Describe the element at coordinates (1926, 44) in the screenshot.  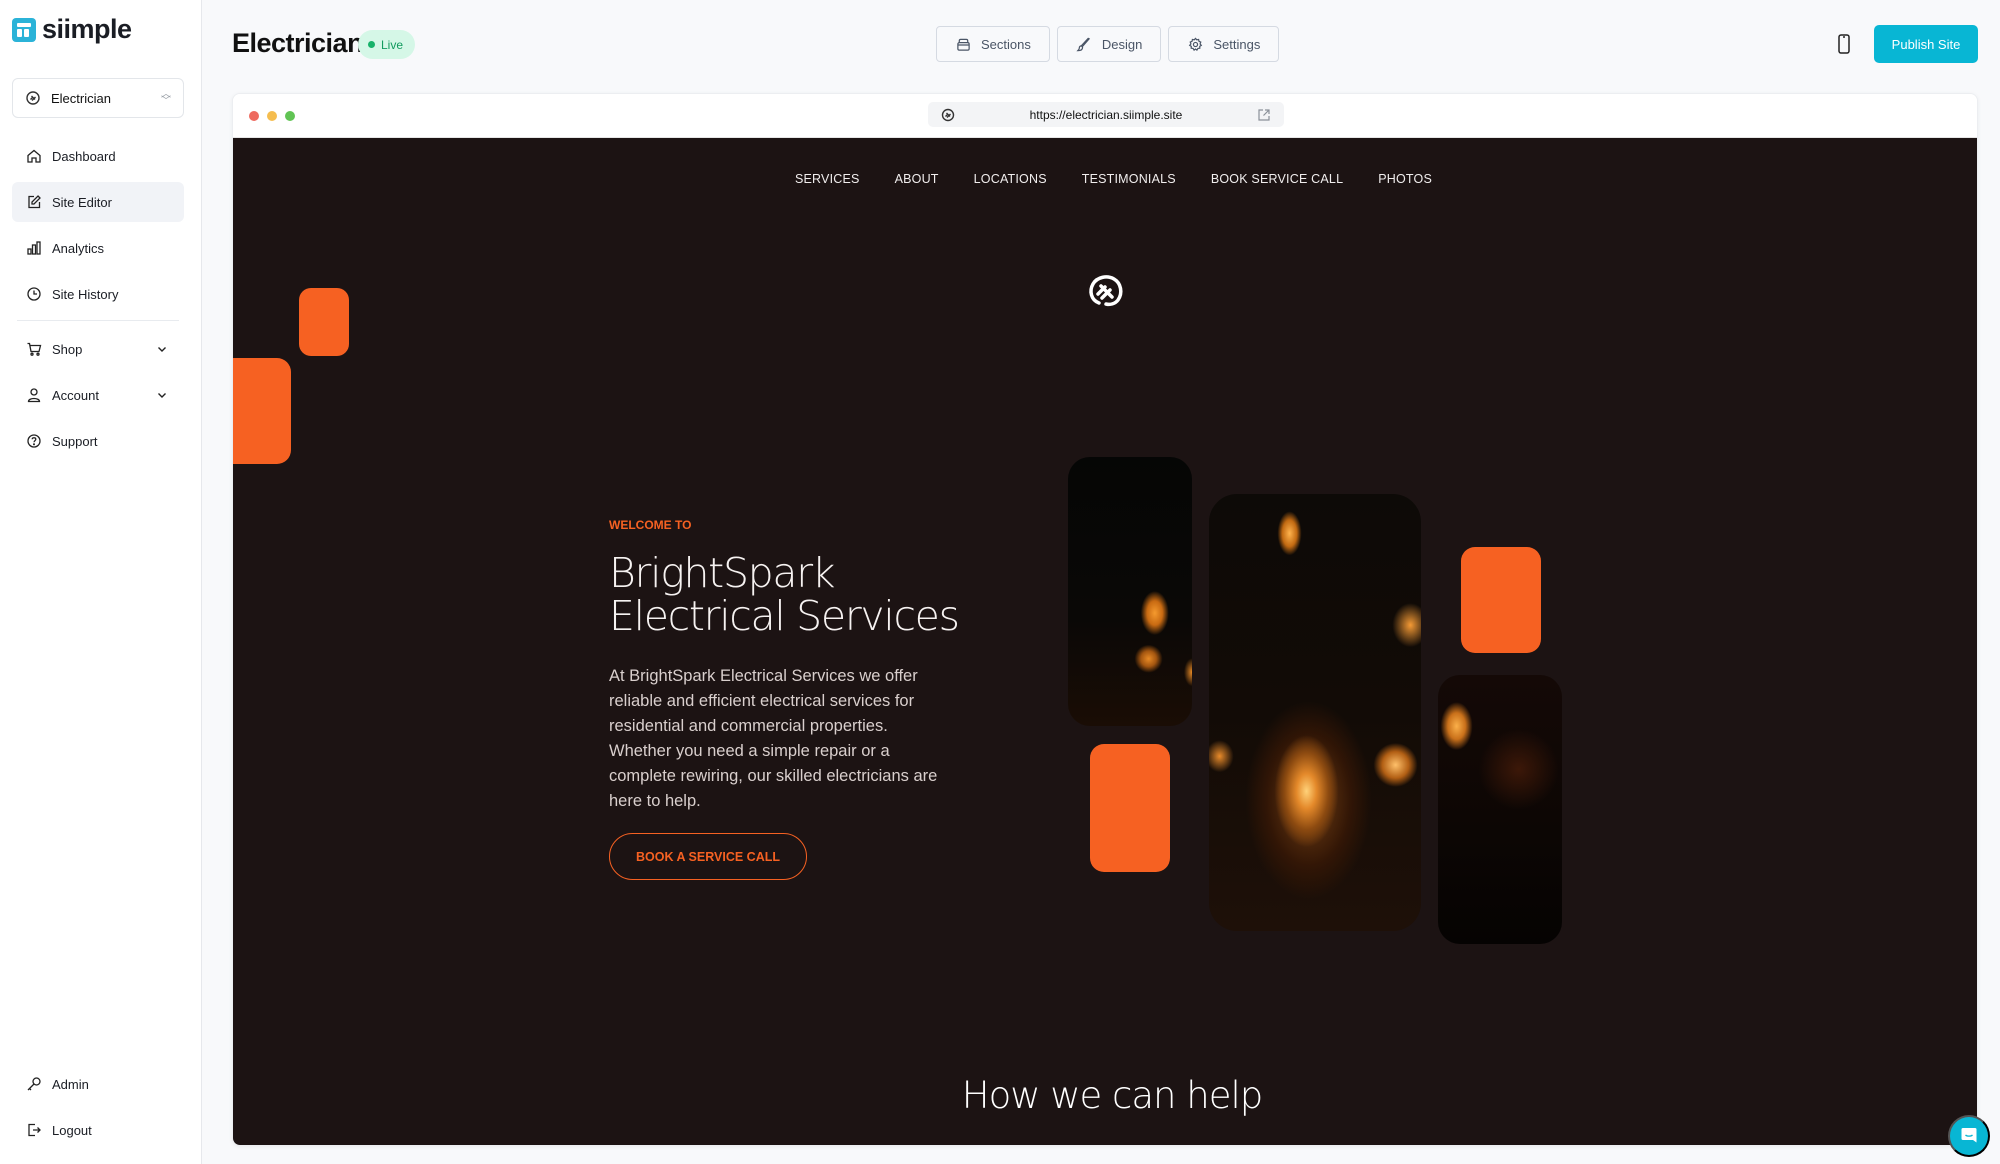
I see `publish-site-button: Publish Site` at that location.